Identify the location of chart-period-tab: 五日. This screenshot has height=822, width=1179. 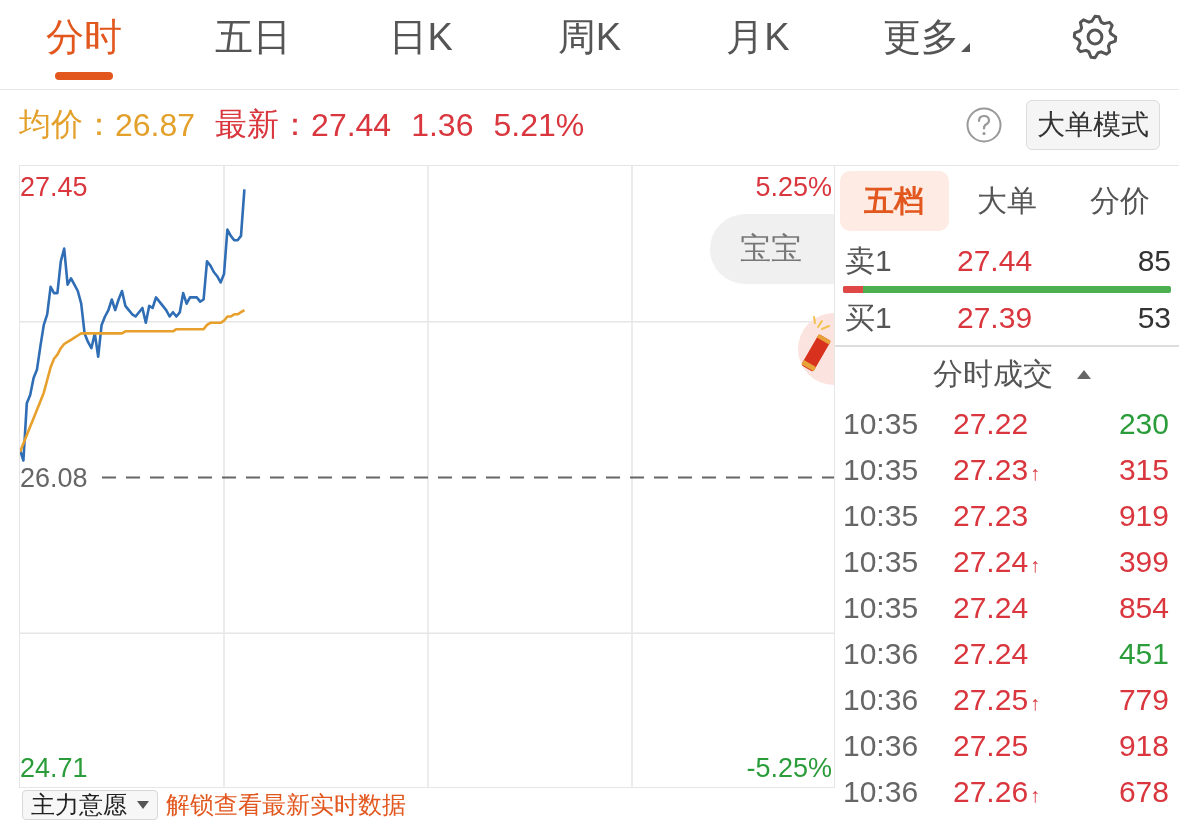
(252, 40).